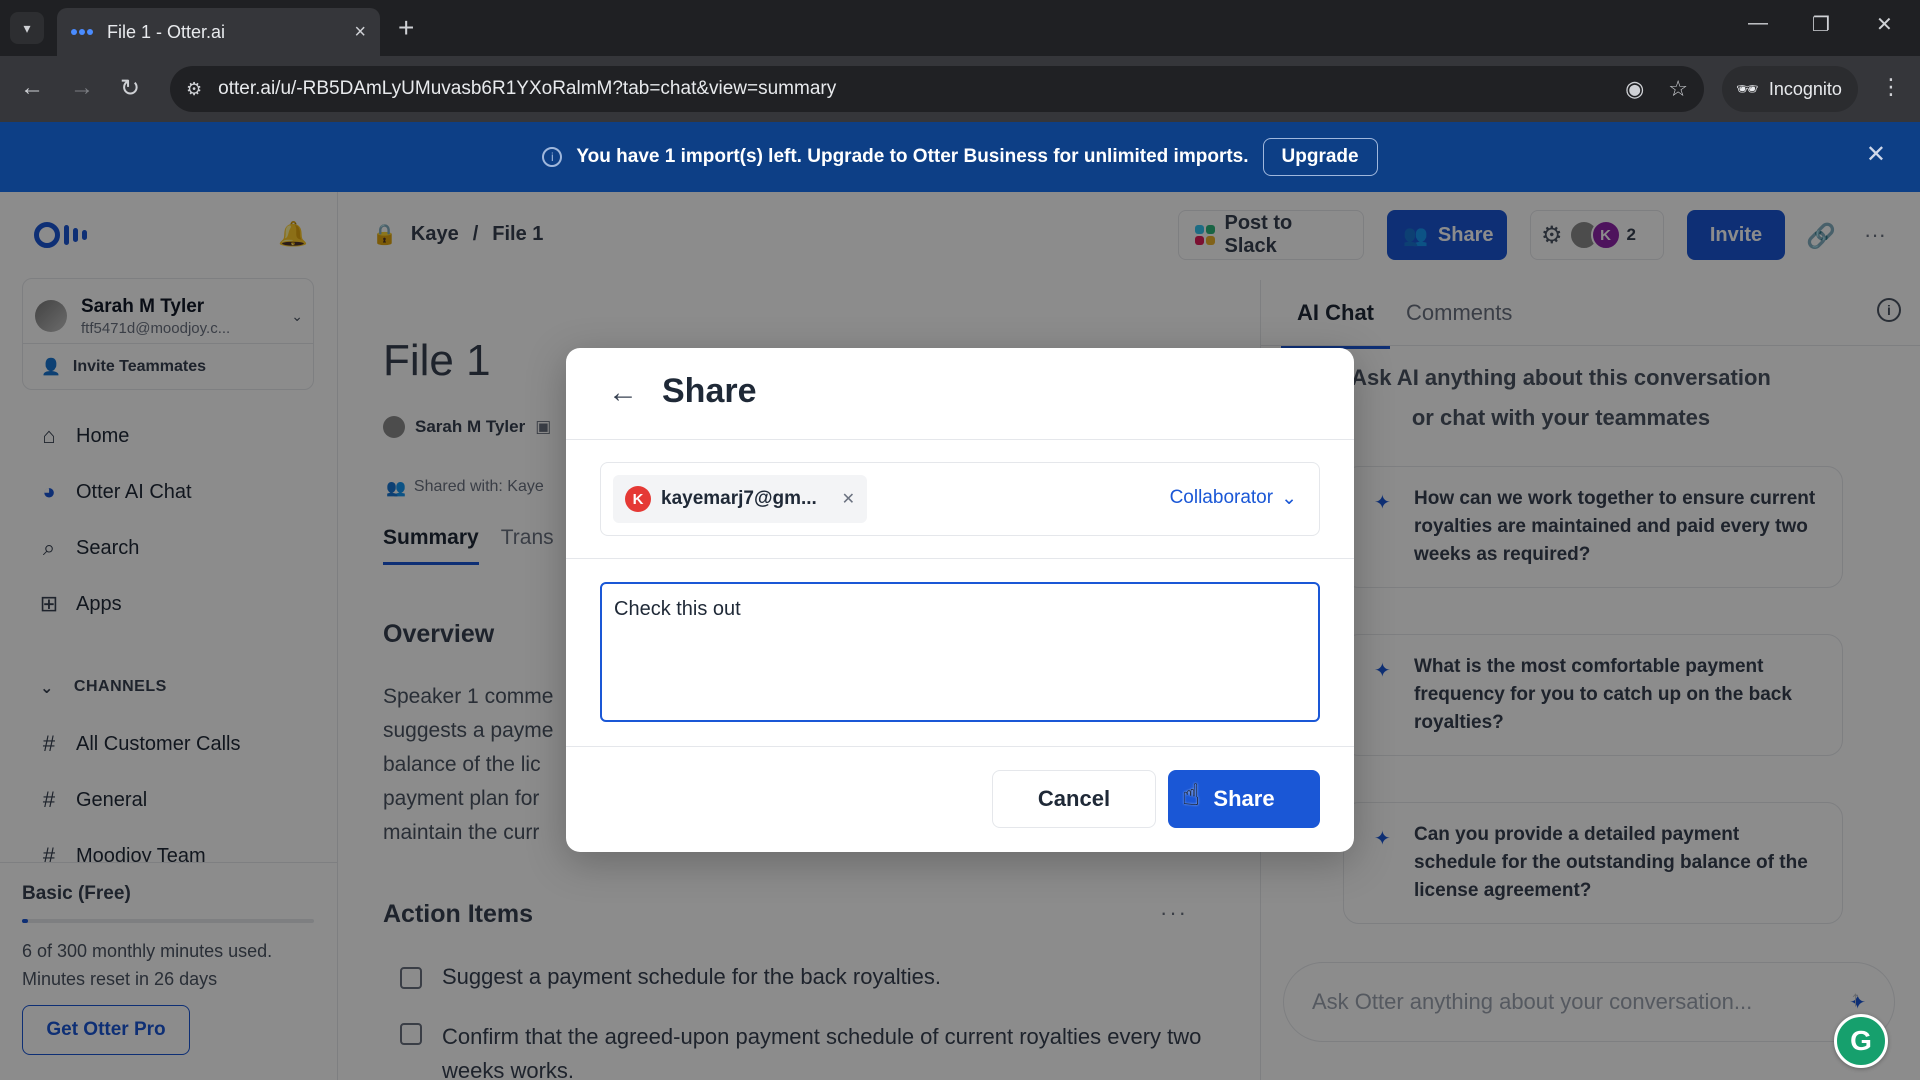 The image size is (1920, 1080). Describe the element at coordinates (82, 32) in the screenshot. I see `otter-favicon-icon` at that location.